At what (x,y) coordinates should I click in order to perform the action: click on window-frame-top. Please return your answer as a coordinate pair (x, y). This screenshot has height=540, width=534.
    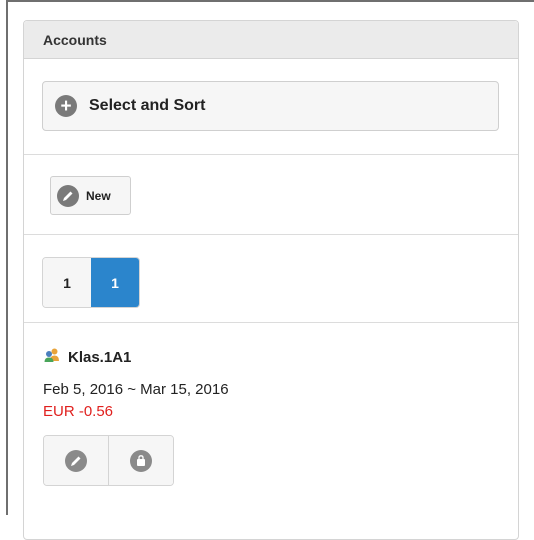
    Looking at the image, I should click on (270, 1).